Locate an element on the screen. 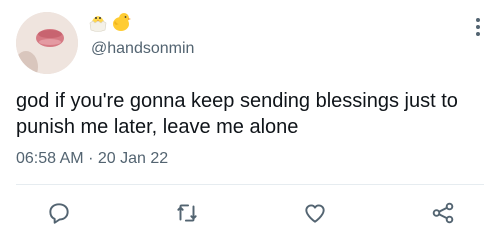  more-vertical-icon is located at coordinates (478, 30).